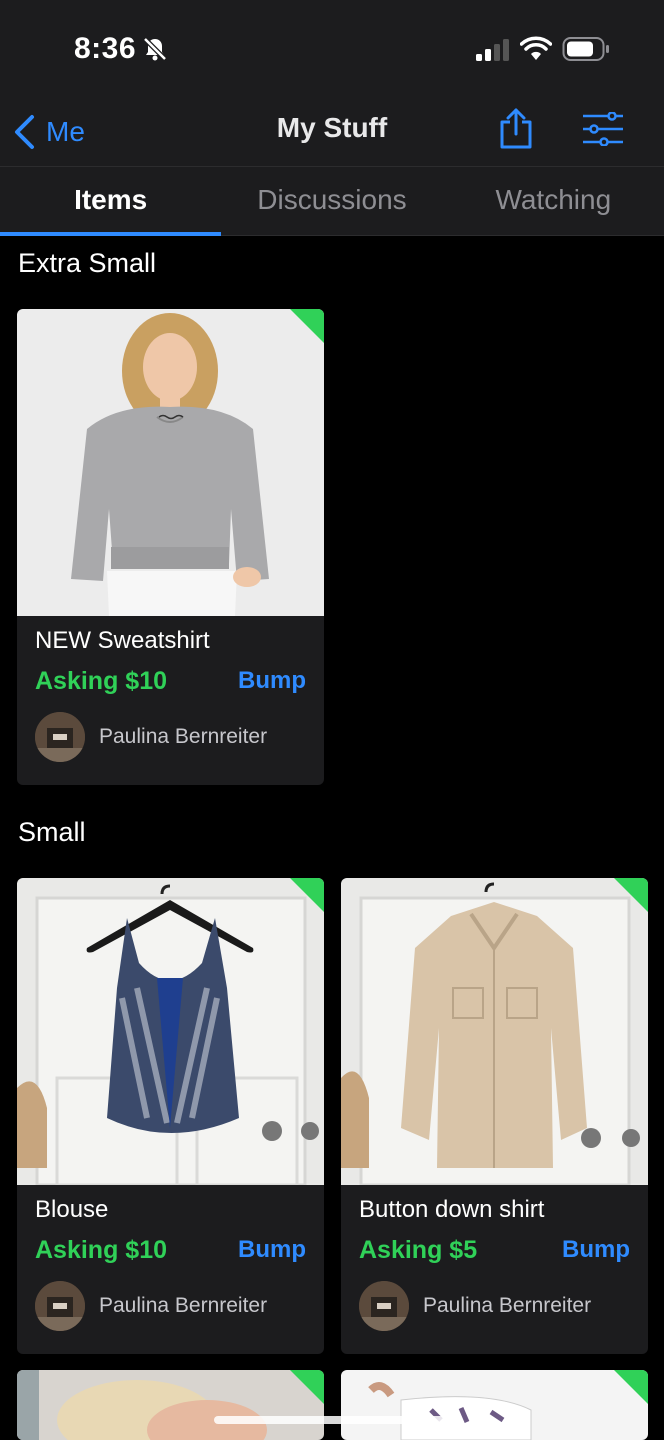 The height and width of the screenshot is (1440, 664). What do you see at coordinates (122, 640) in the screenshot?
I see `item-title: NEW Sweatshirt` at bounding box center [122, 640].